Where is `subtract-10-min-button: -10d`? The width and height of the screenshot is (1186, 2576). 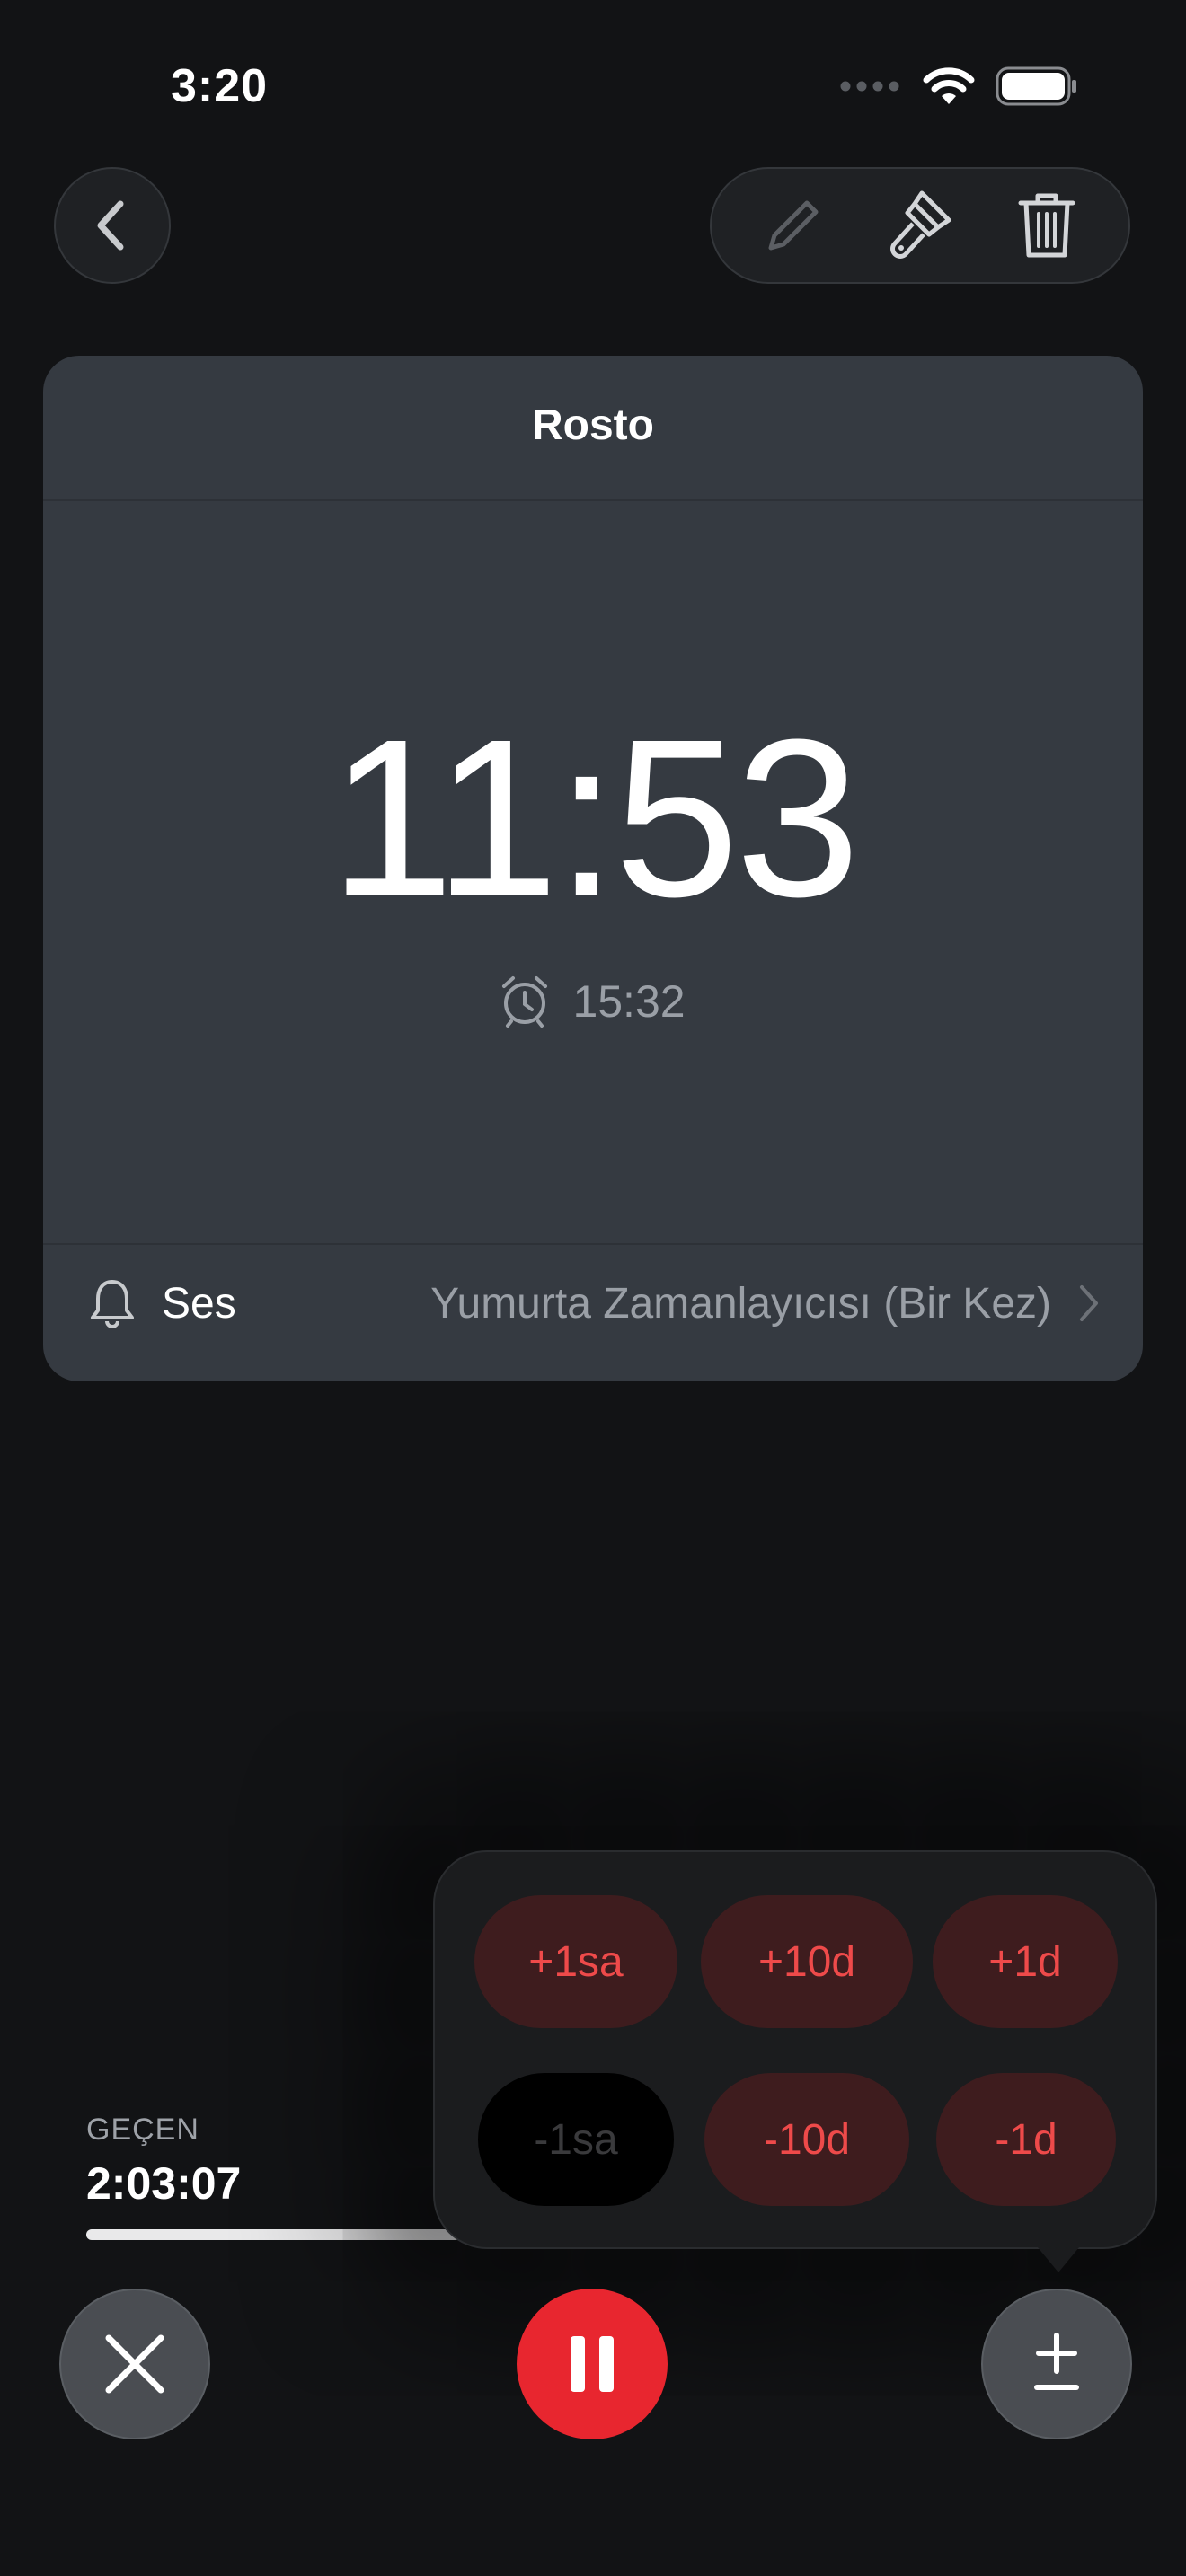
subtract-10-min-button: -10d is located at coordinates (806, 2139).